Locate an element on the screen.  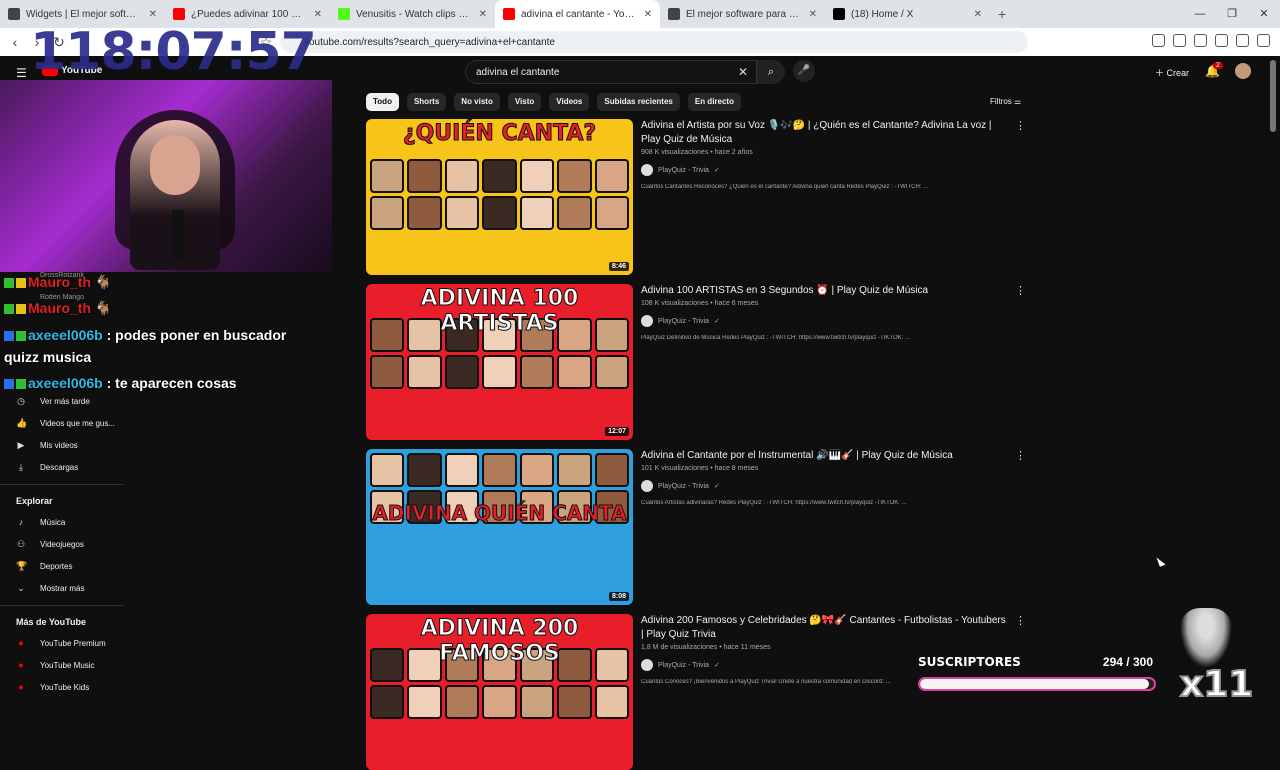
sidebar-item: ⌄ Mostrar más is located at coordinates (62, 588).